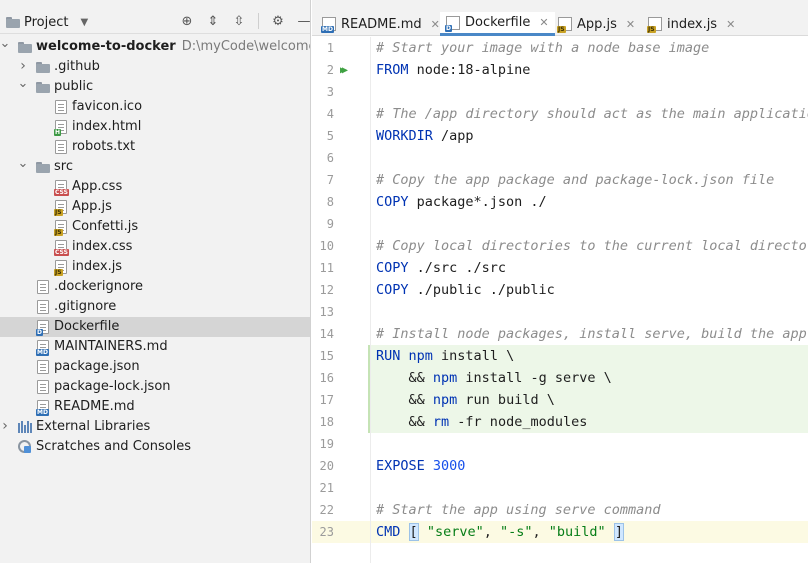 The height and width of the screenshot is (563, 808). What do you see at coordinates (155, 307) in the screenshot?
I see `tree-item-gitignore: .gitignore` at bounding box center [155, 307].